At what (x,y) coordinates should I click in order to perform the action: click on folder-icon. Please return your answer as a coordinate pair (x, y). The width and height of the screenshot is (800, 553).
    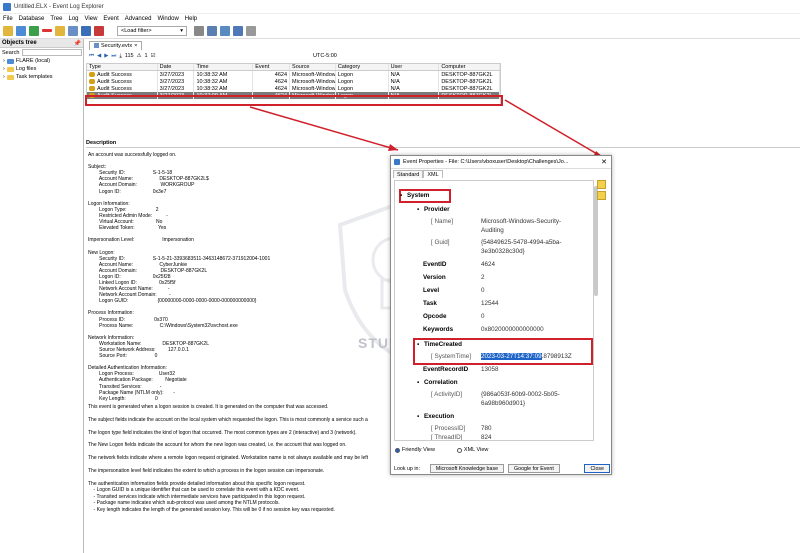
    Looking at the image, I should click on (10, 77).